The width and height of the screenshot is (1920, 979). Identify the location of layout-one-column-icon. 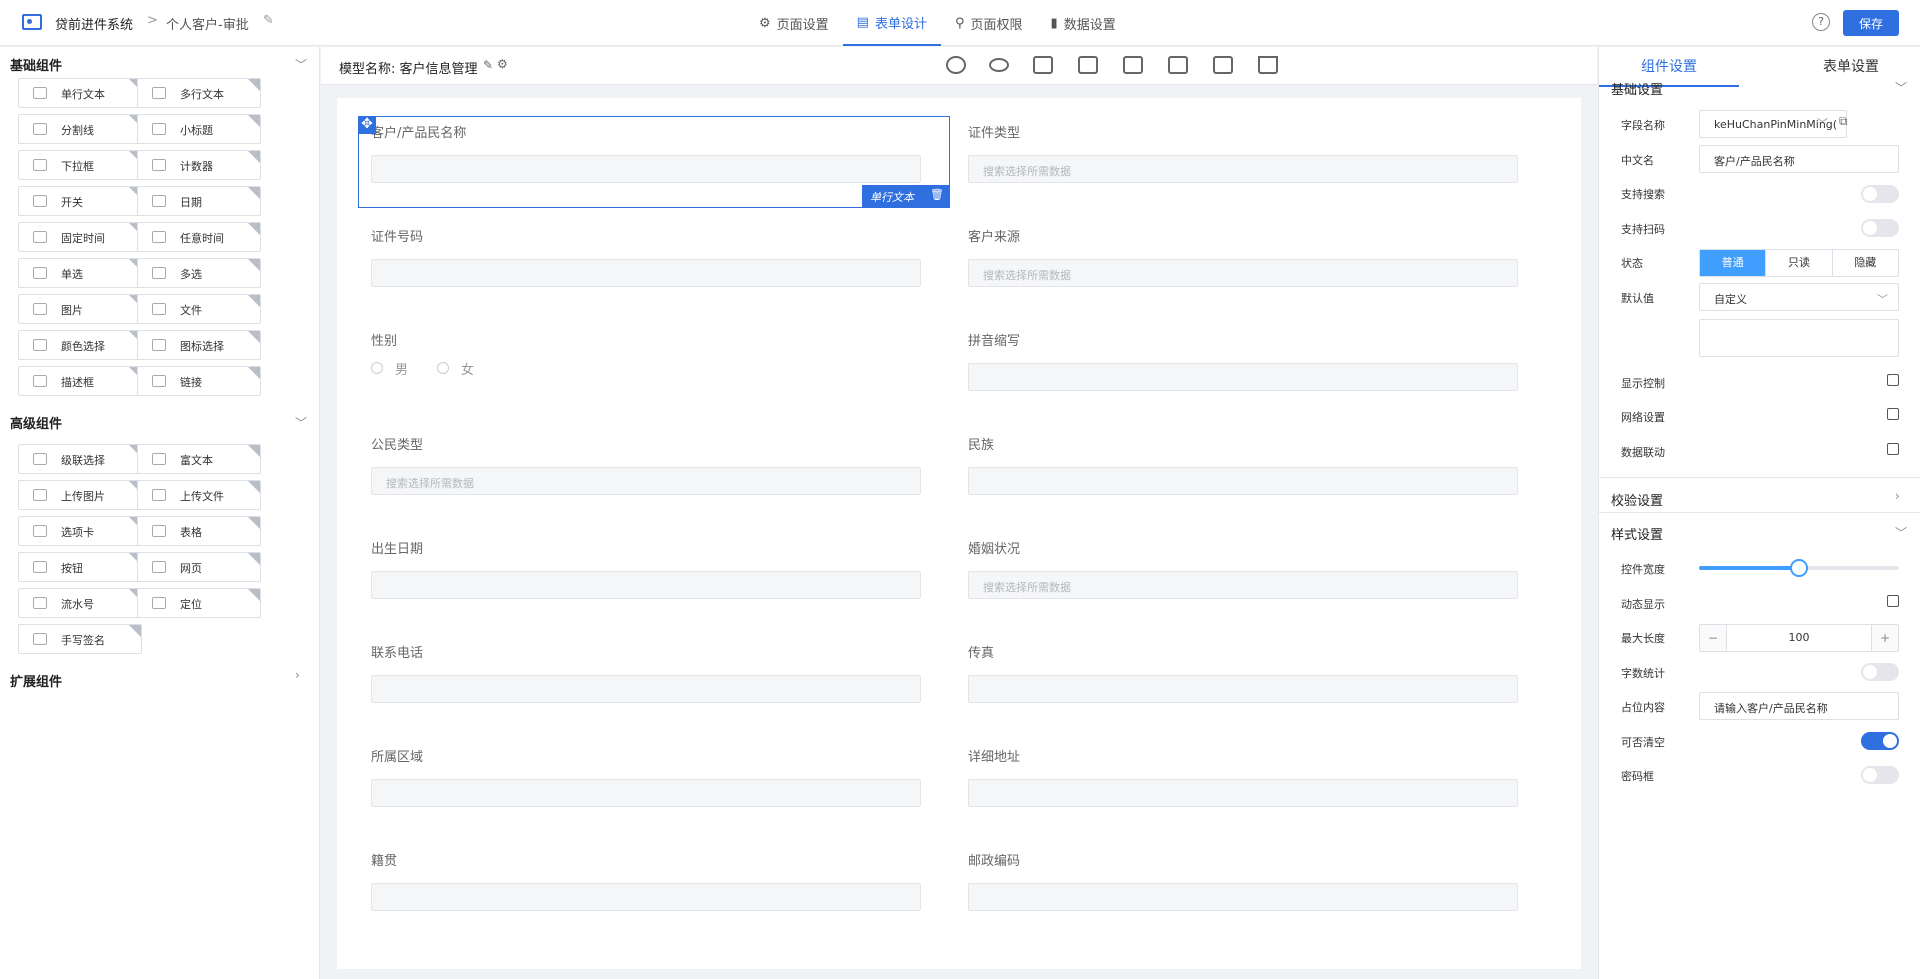
(1088, 65).